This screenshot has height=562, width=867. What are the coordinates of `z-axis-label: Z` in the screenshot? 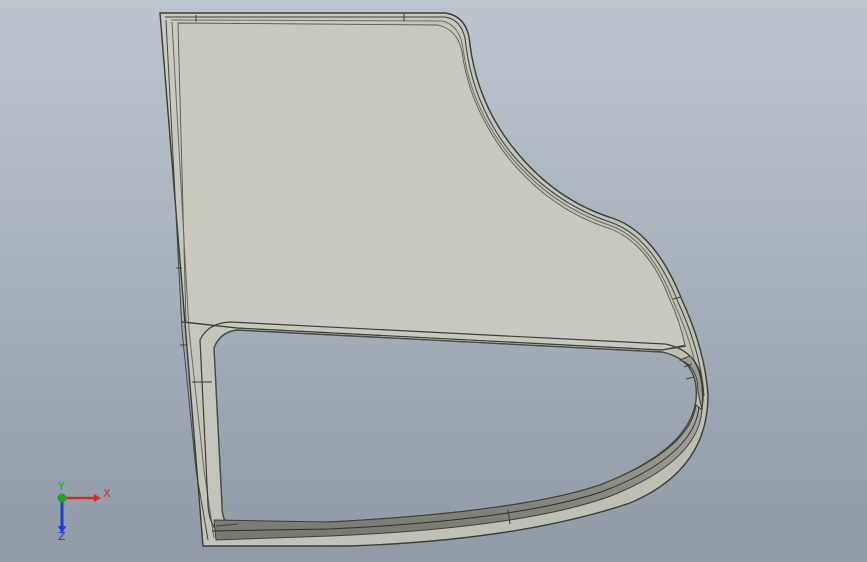 It's located at (62, 536).